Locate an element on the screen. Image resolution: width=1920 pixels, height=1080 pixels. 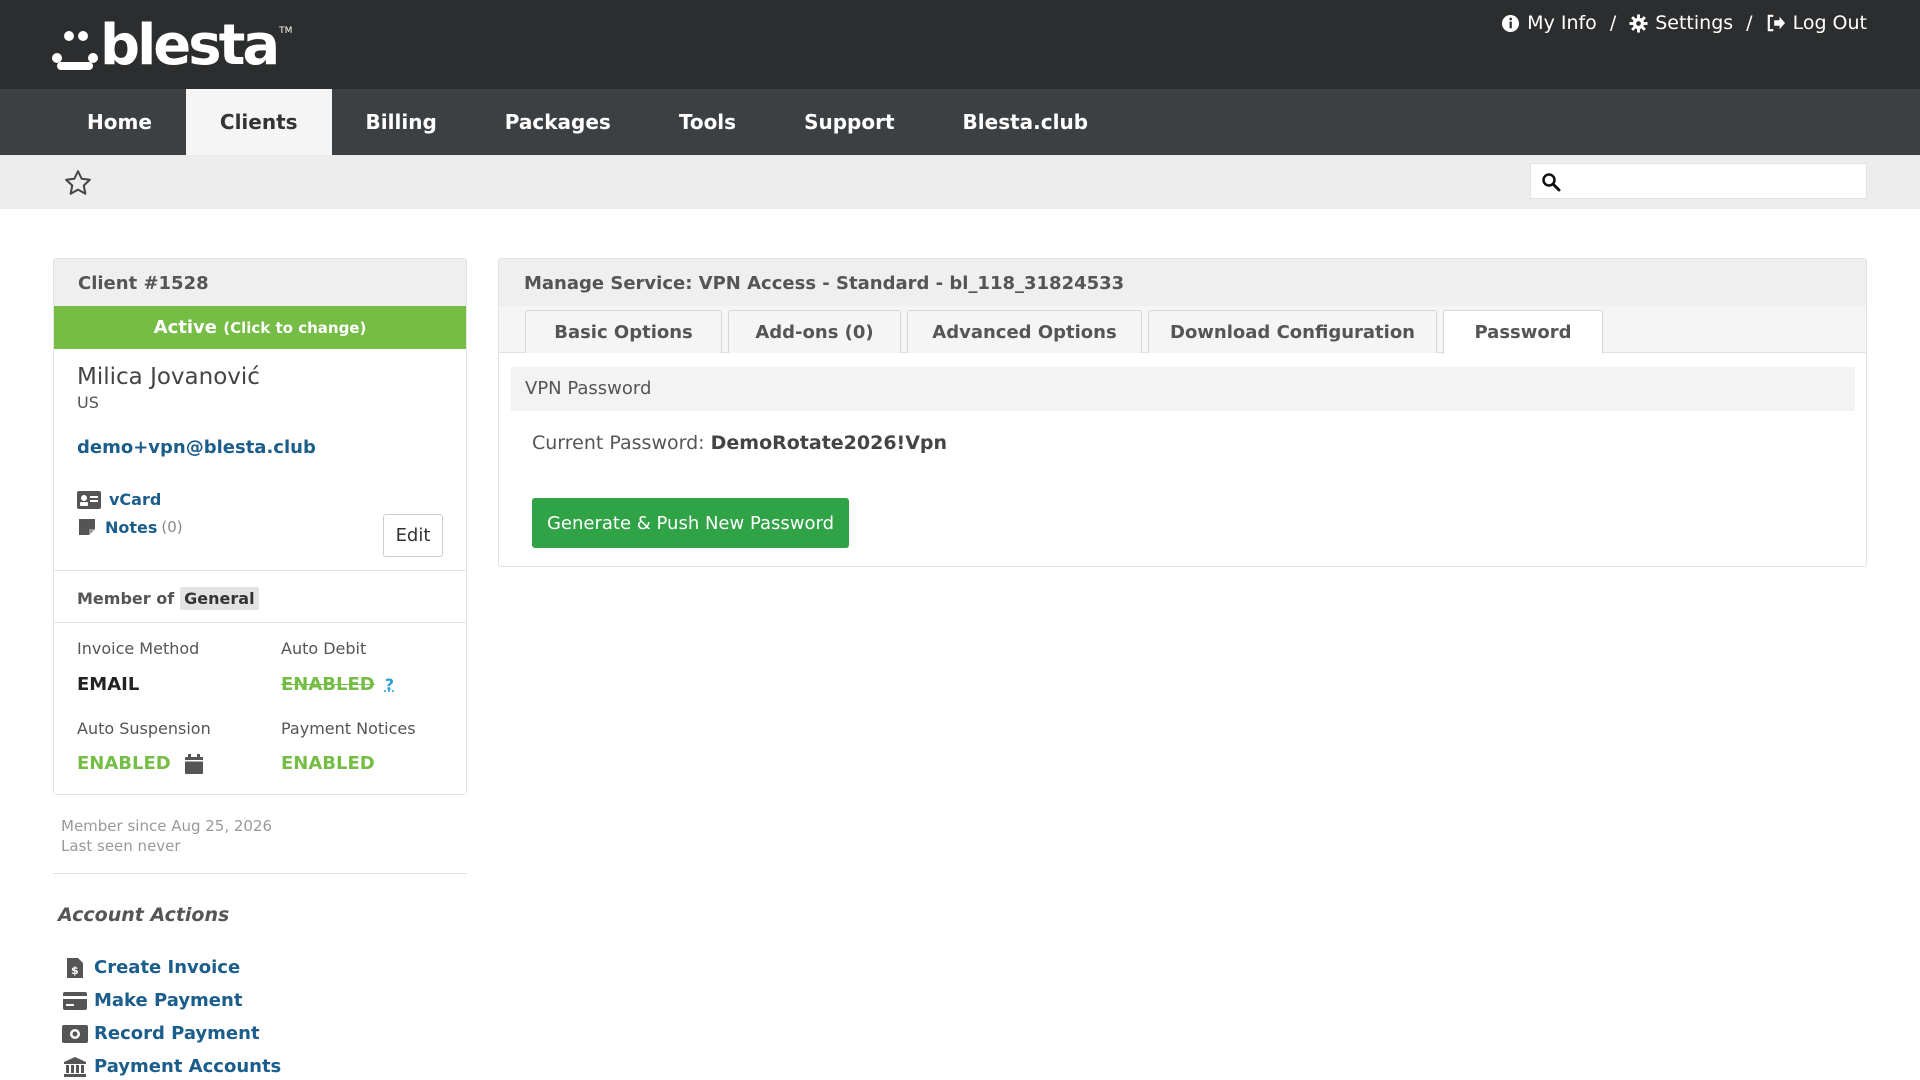
nav-packages: Packages is located at coordinates (558, 122).